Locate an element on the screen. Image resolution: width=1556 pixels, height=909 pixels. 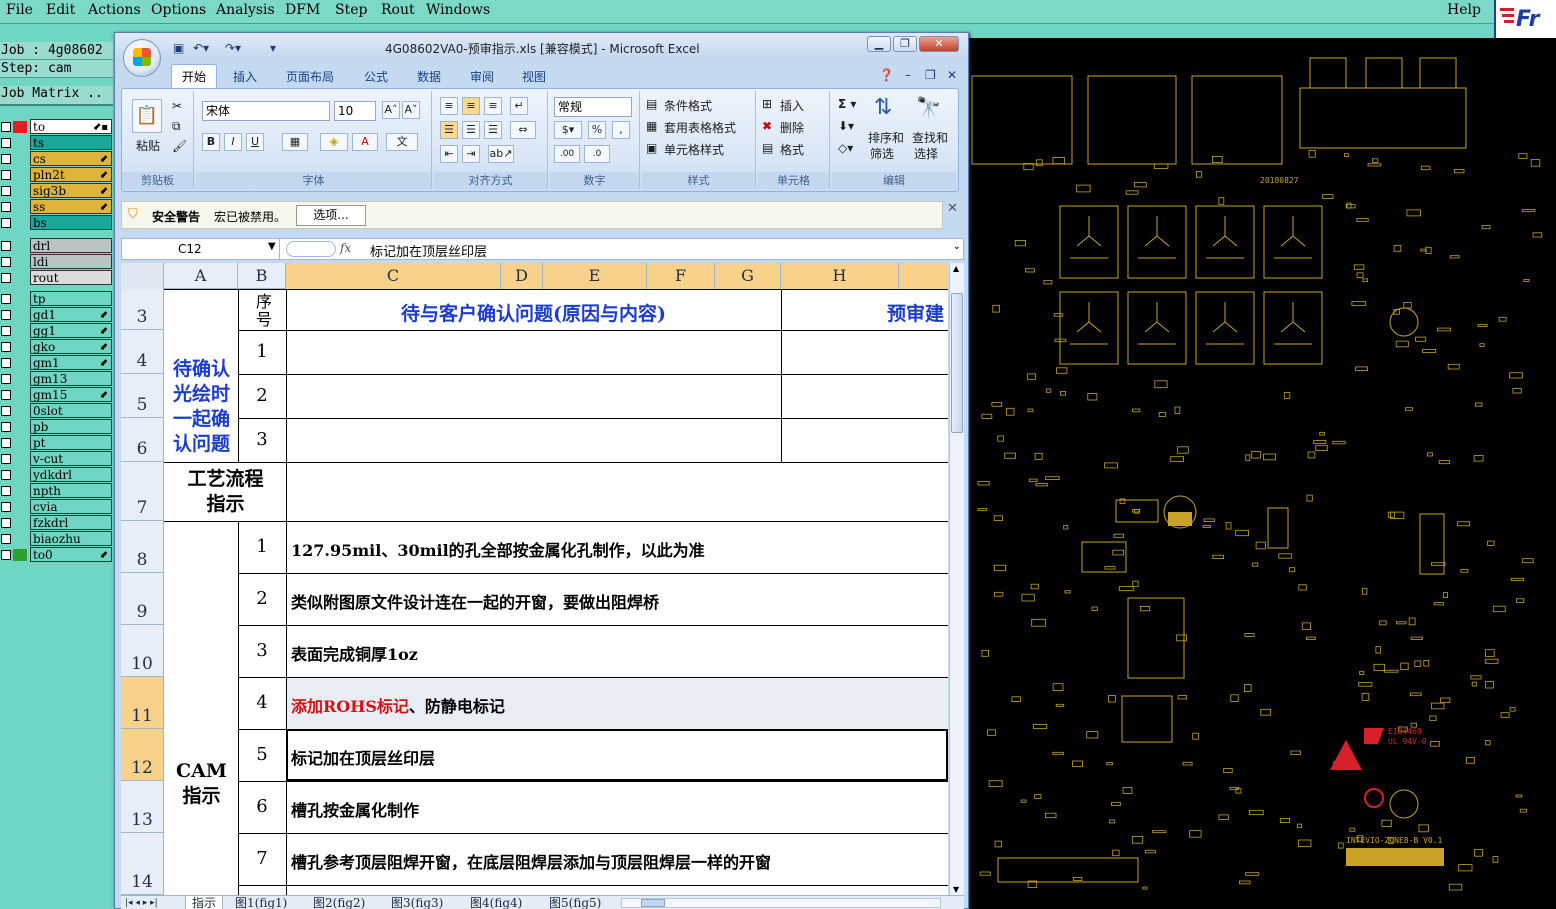
vertical-scrollbar: ▲ ▼ is located at coordinates (956, 579).